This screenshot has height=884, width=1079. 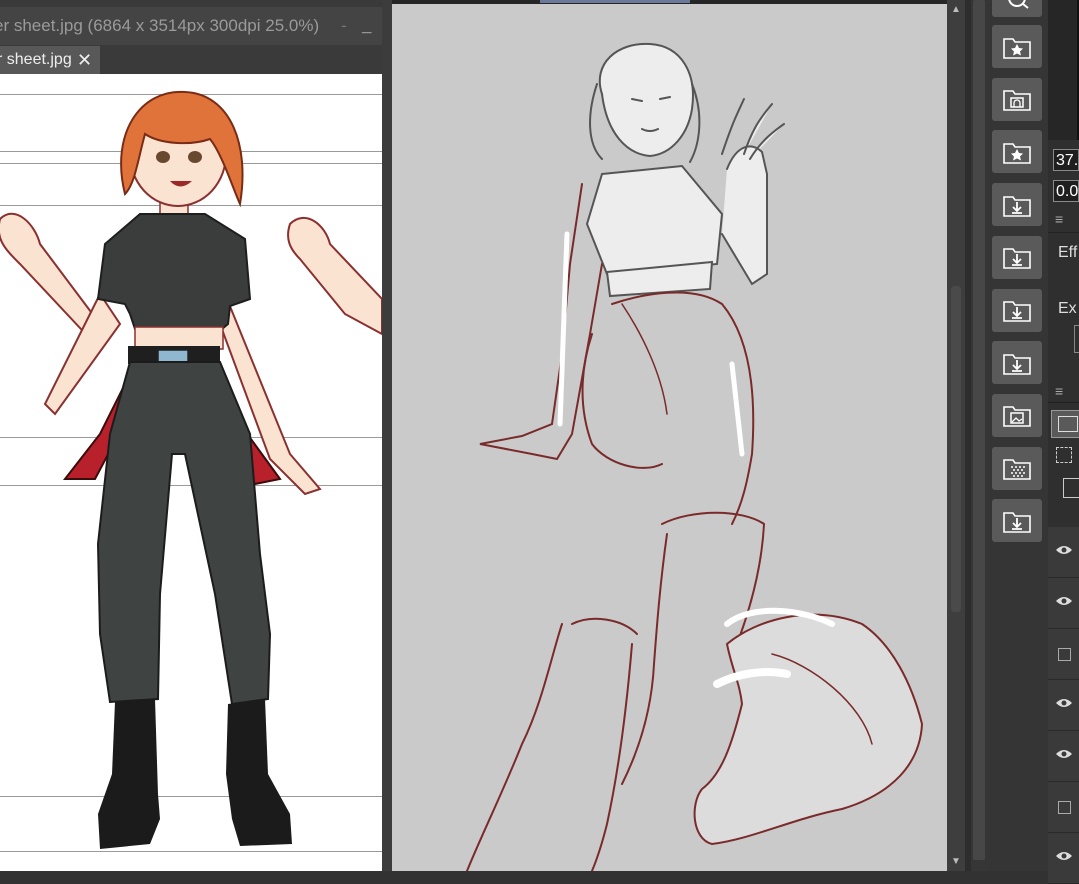 I want to click on expression-section-label: Ex, so click(x=1067, y=308).